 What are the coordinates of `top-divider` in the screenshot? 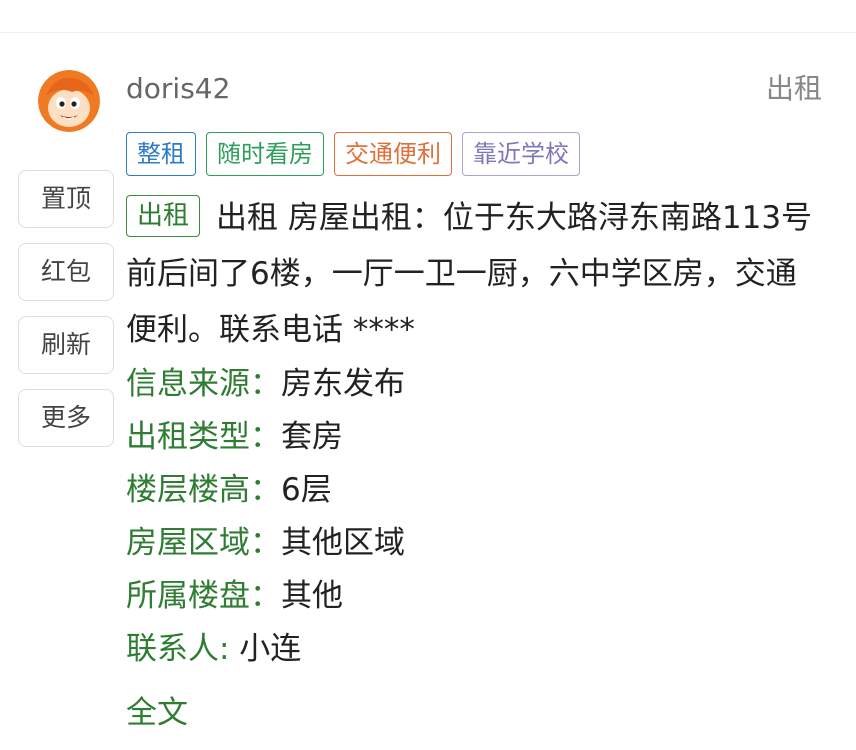 It's located at (428, 32).